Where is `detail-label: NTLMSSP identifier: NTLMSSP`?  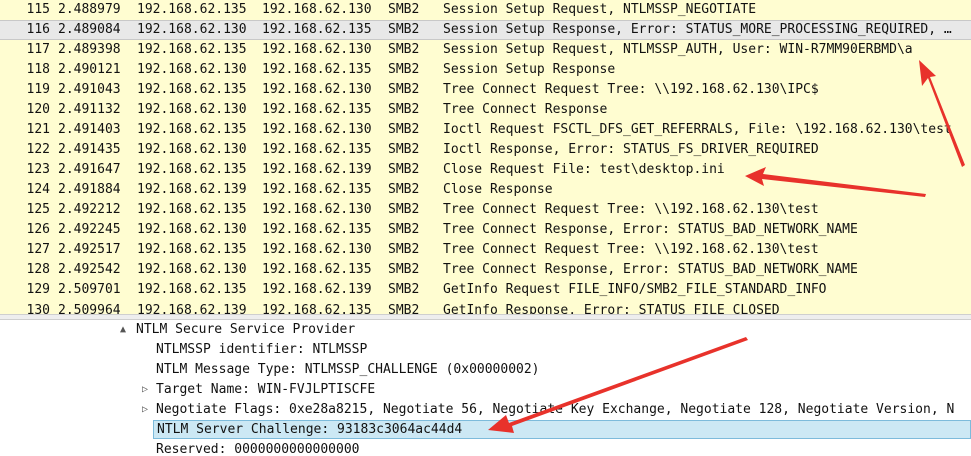 detail-label: NTLMSSP identifier: NTLMSSP is located at coordinates (262, 349).